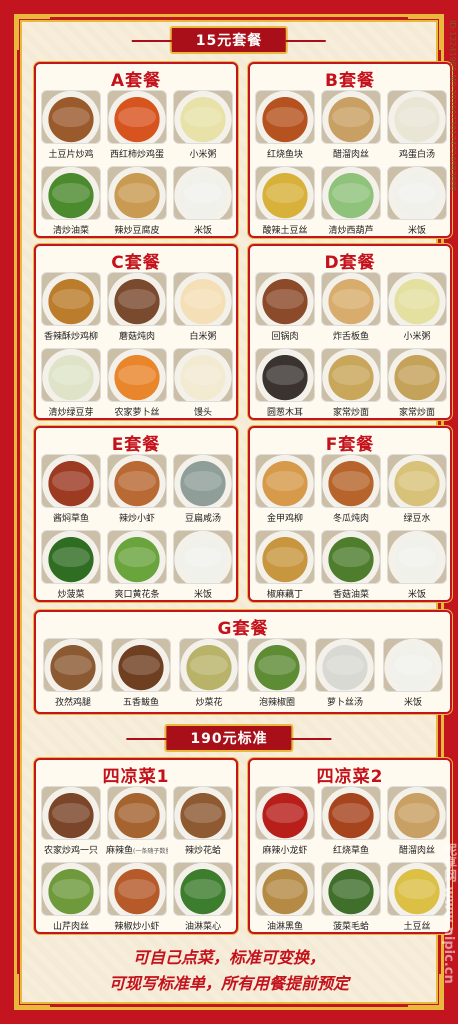 This screenshot has height=1024, width=458. Describe the element at coordinates (137, 927) in the screenshot. I see `dish-name-text: 辣椒炒小虾` at that location.